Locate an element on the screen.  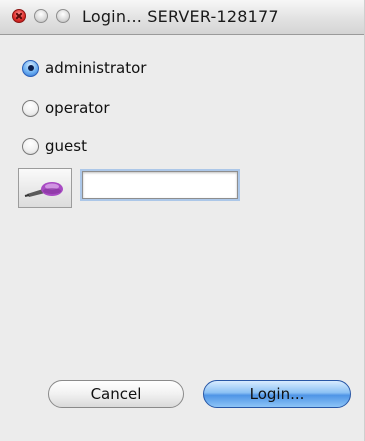
radio-button-guest is located at coordinates (30, 146).